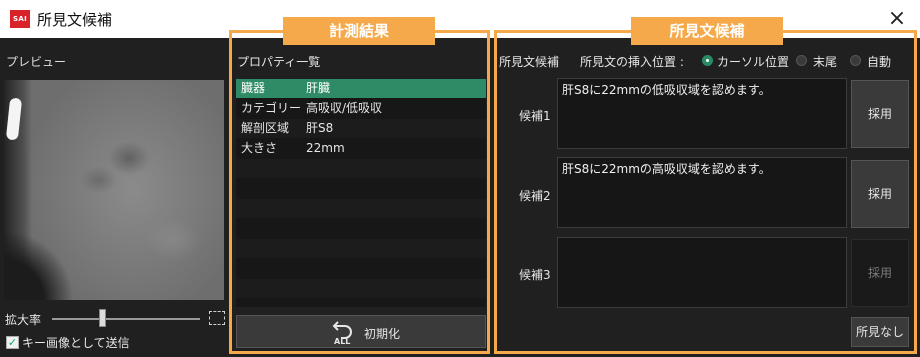 The width and height of the screenshot is (920, 357). What do you see at coordinates (259, 148) in the screenshot?
I see `property-key: 大きさ` at bounding box center [259, 148].